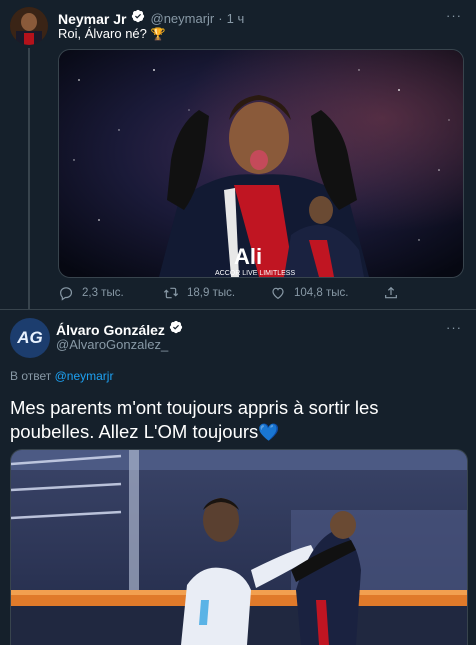  I want to click on like-button: 104,8 тыс., so click(309, 293).